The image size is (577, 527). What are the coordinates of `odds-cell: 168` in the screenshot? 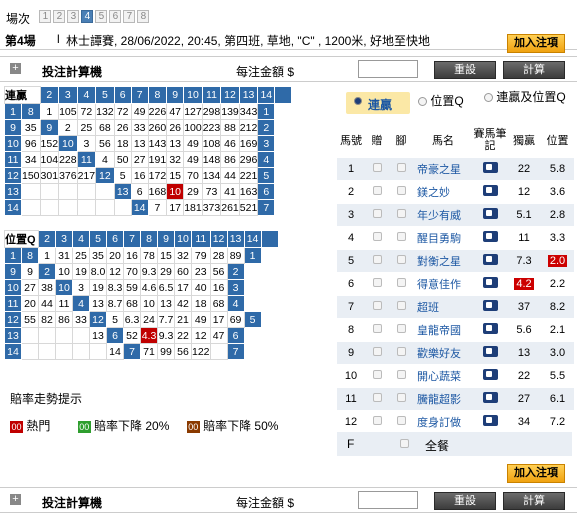 It's located at (157, 191).